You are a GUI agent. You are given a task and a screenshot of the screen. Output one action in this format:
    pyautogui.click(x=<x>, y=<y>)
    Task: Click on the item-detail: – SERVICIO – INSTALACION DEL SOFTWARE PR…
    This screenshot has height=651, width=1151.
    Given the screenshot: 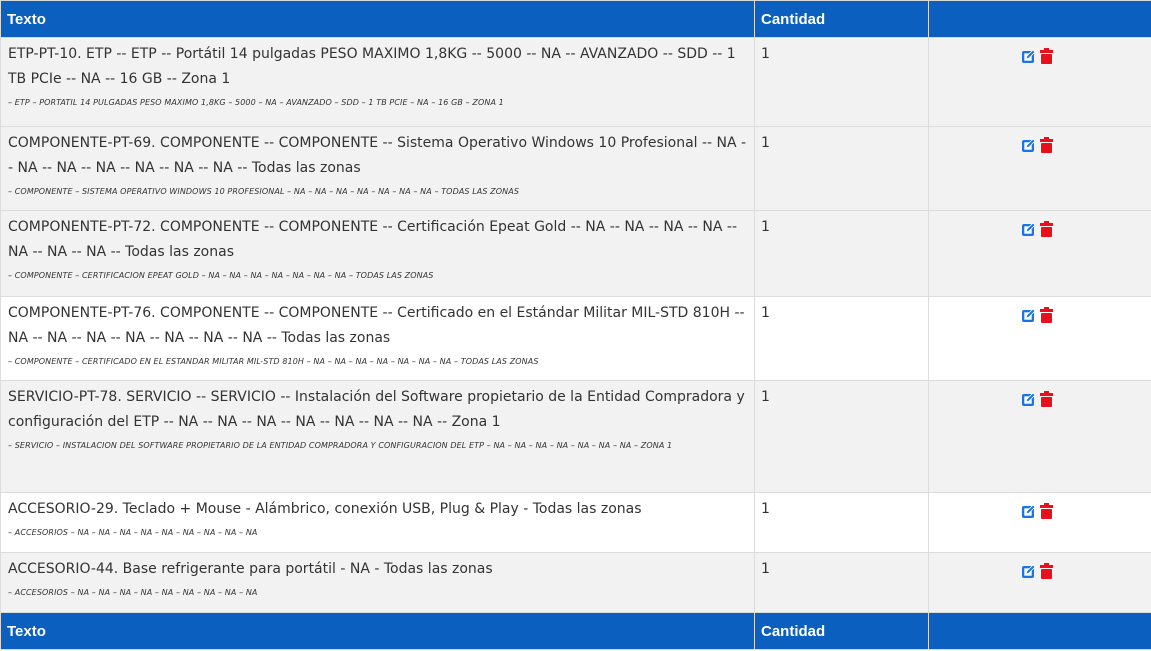 What is the action you would take?
    pyautogui.click(x=340, y=445)
    